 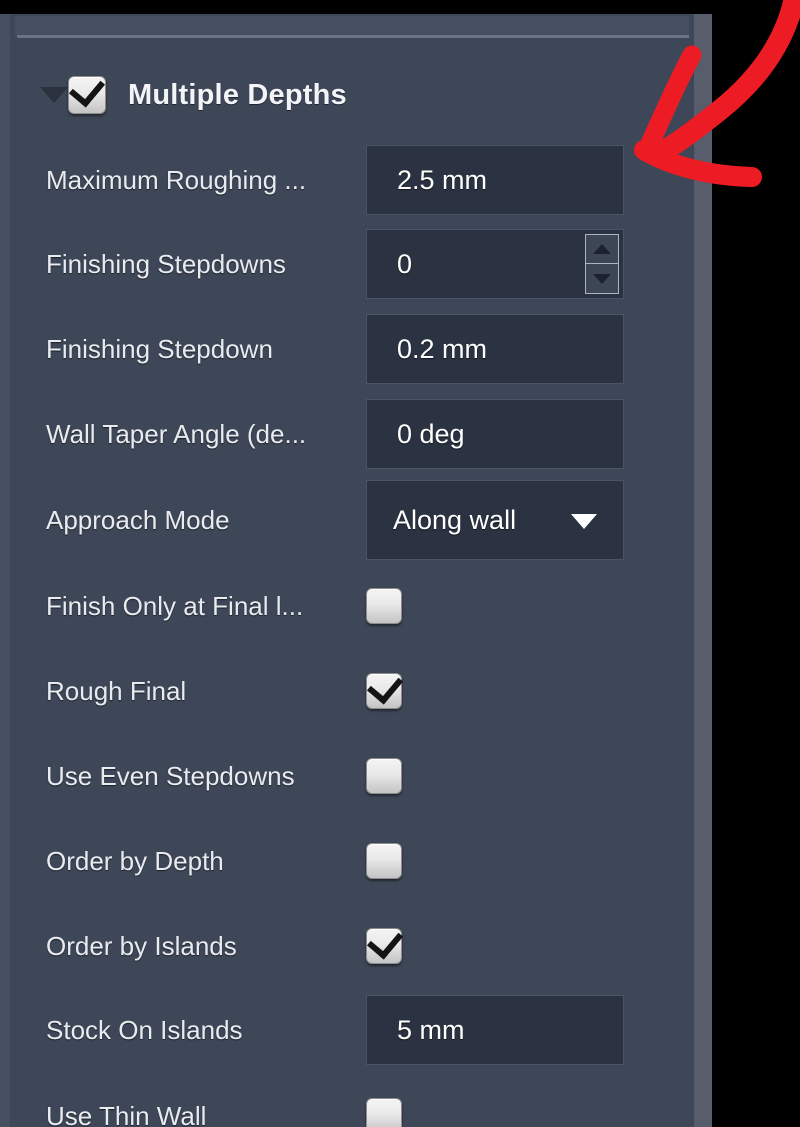 I want to click on label-order-by-islands: Order by Islands, so click(x=141, y=945).